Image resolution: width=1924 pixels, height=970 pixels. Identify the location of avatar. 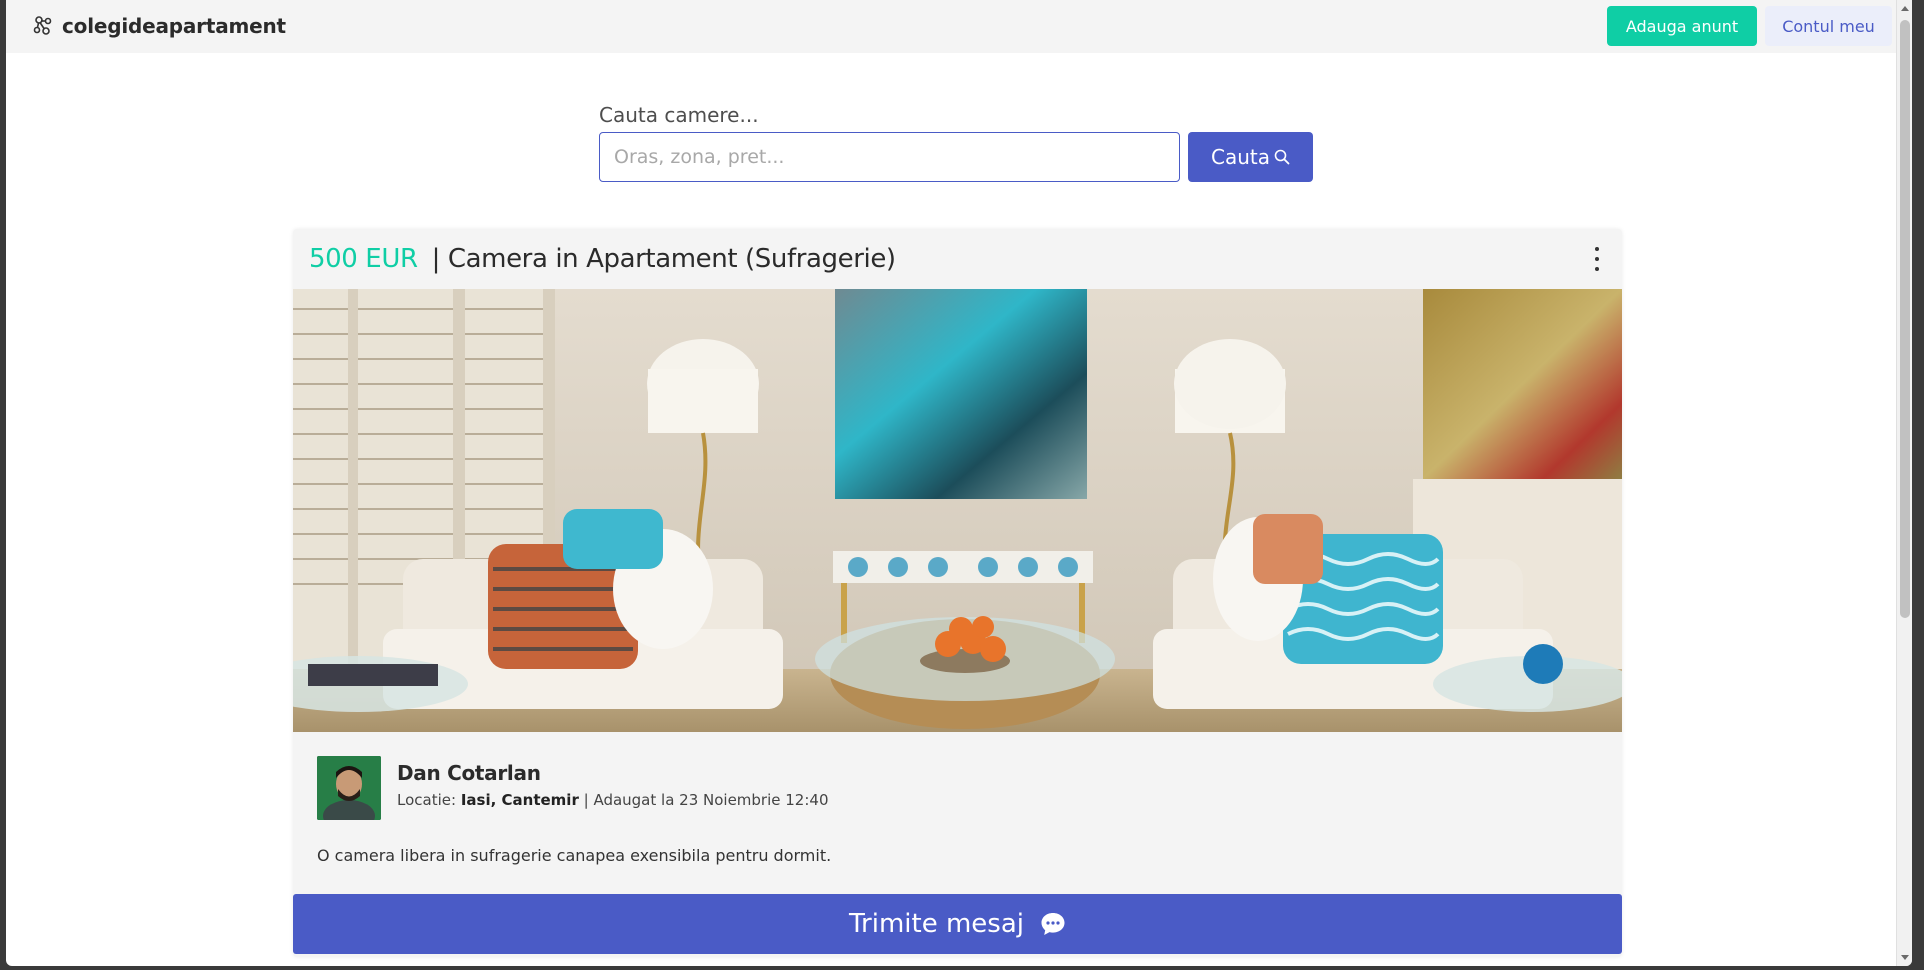
(349, 788).